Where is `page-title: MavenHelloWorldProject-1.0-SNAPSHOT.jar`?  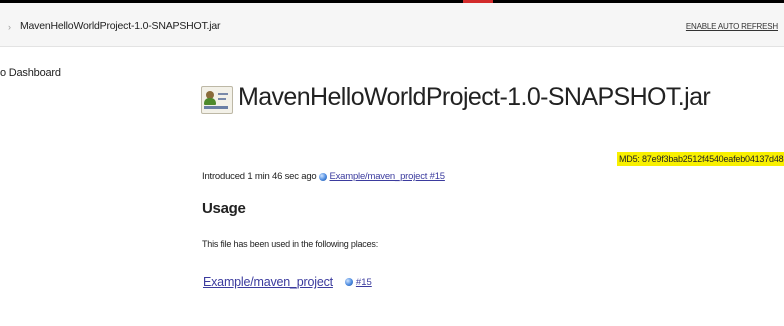
page-title: MavenHelloWorldProject-1.0-SNAPSHOT.jar is located at coordinates (474, 97).